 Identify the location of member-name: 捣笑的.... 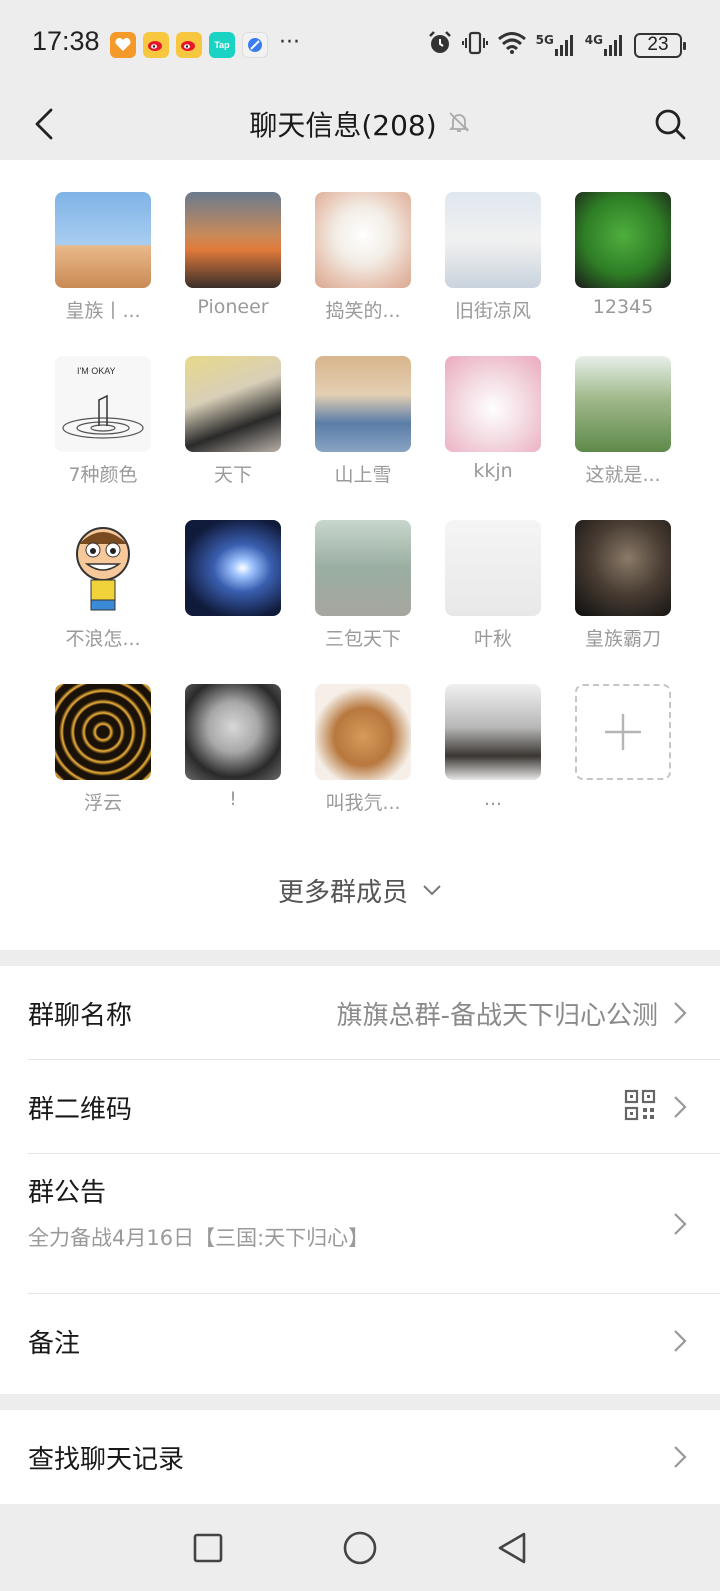
(363, 311).